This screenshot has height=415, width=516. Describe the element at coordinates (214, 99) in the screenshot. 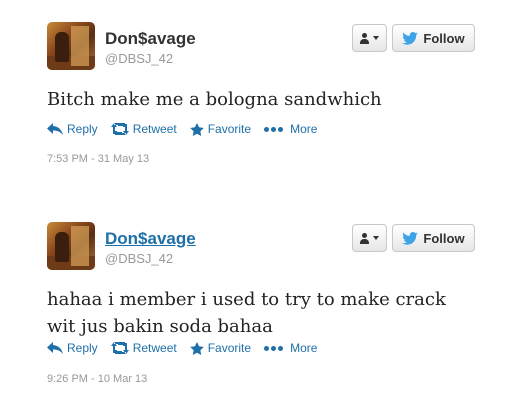

I see `tweet-text: Bitch make me a bologna sandwhich` at that location.